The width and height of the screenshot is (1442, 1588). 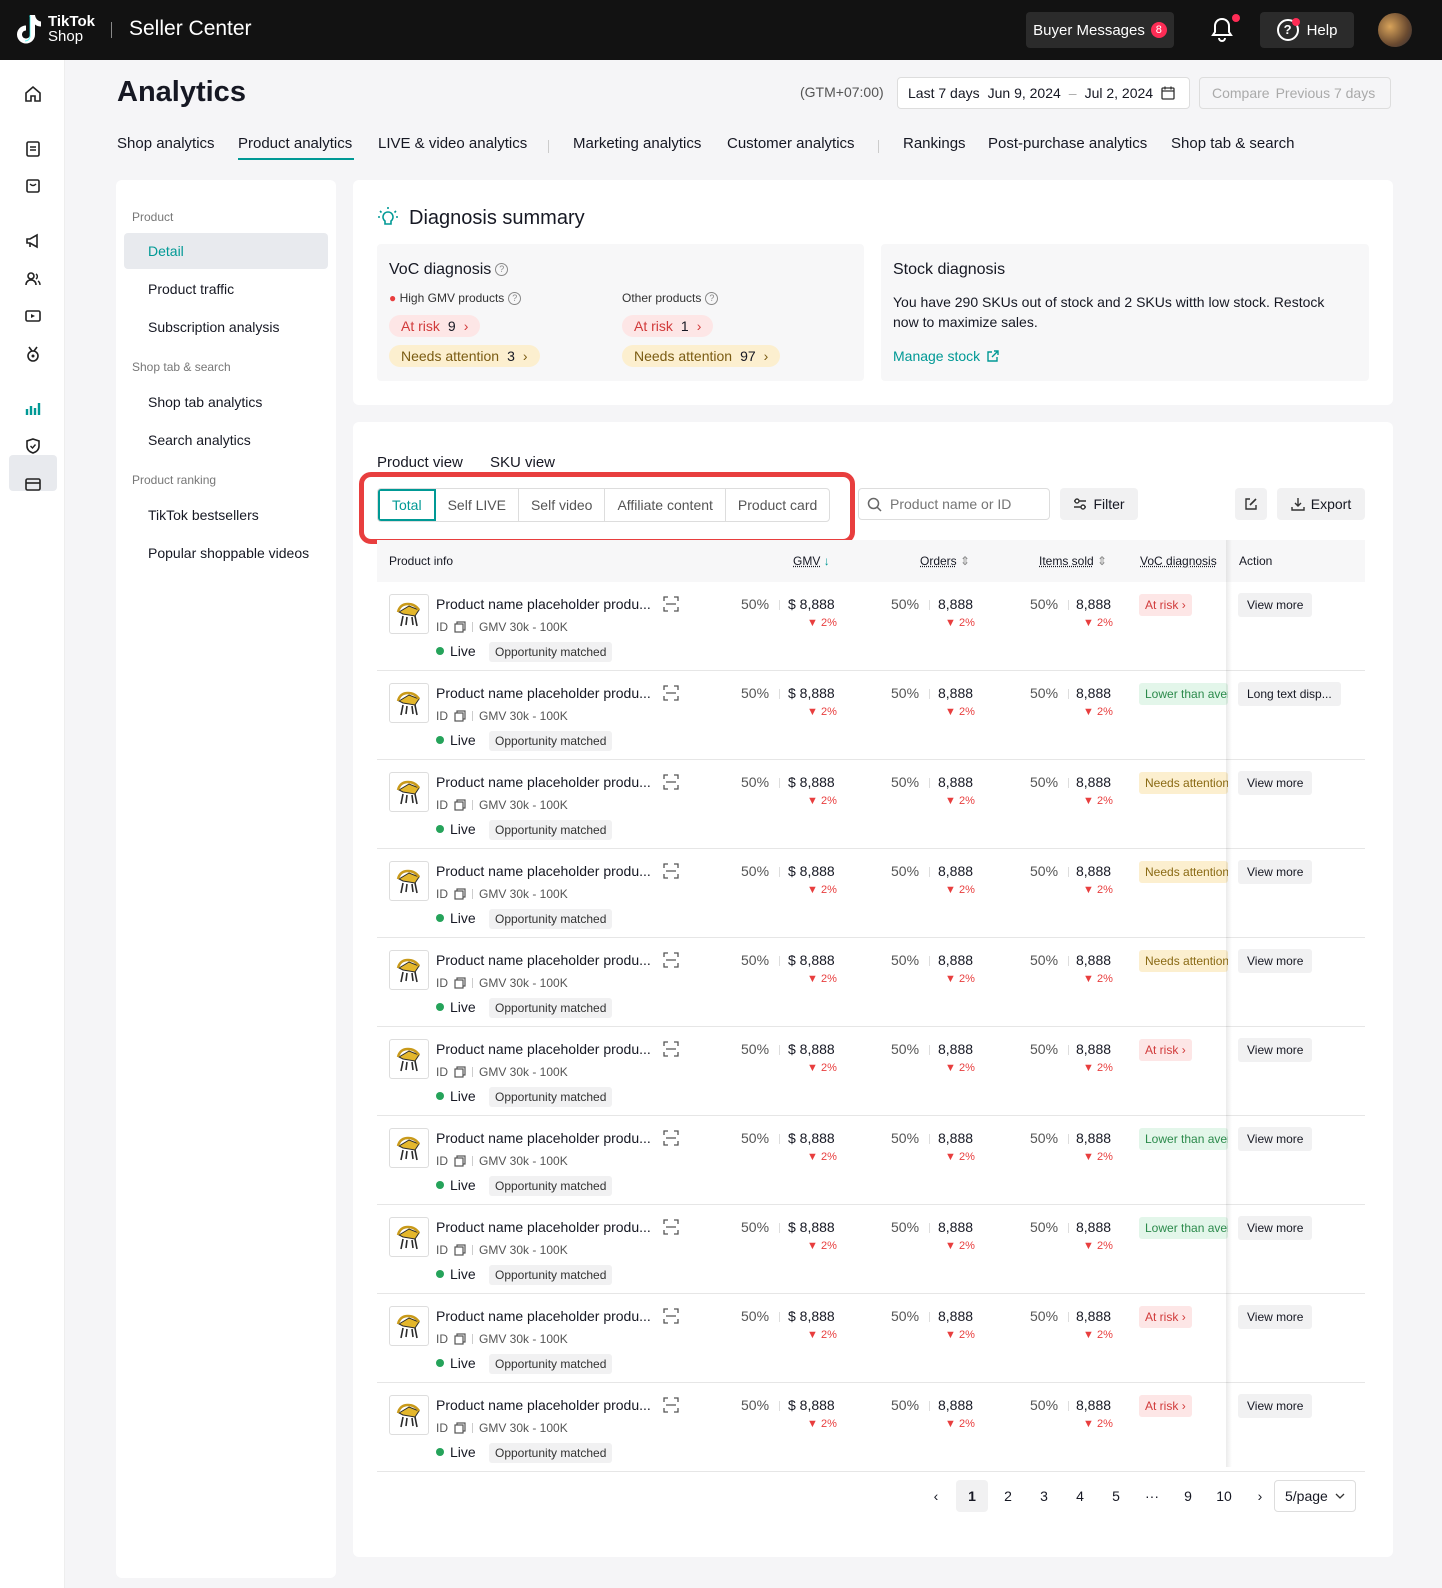 What do you see at coordinates (1232, 143) in the screenshot?
I see `tab-shop-tab-search: Shop tab & search` at bounding box center [1232, 143].